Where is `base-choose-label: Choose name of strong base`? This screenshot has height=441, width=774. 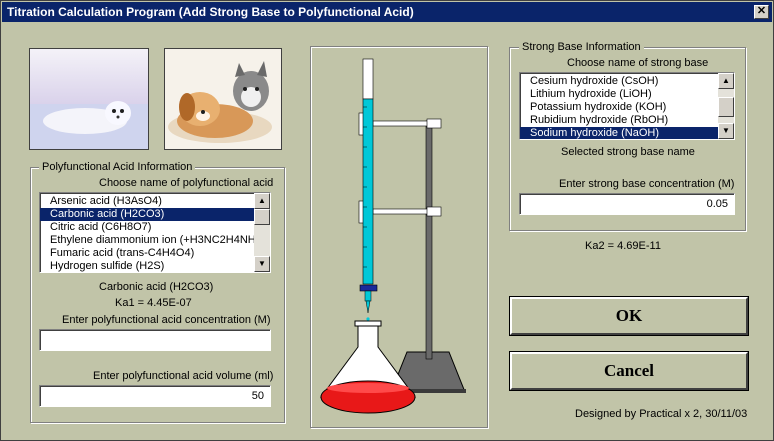
base-choose-label: Choose name of strong base is located at coordinates (638, 63).